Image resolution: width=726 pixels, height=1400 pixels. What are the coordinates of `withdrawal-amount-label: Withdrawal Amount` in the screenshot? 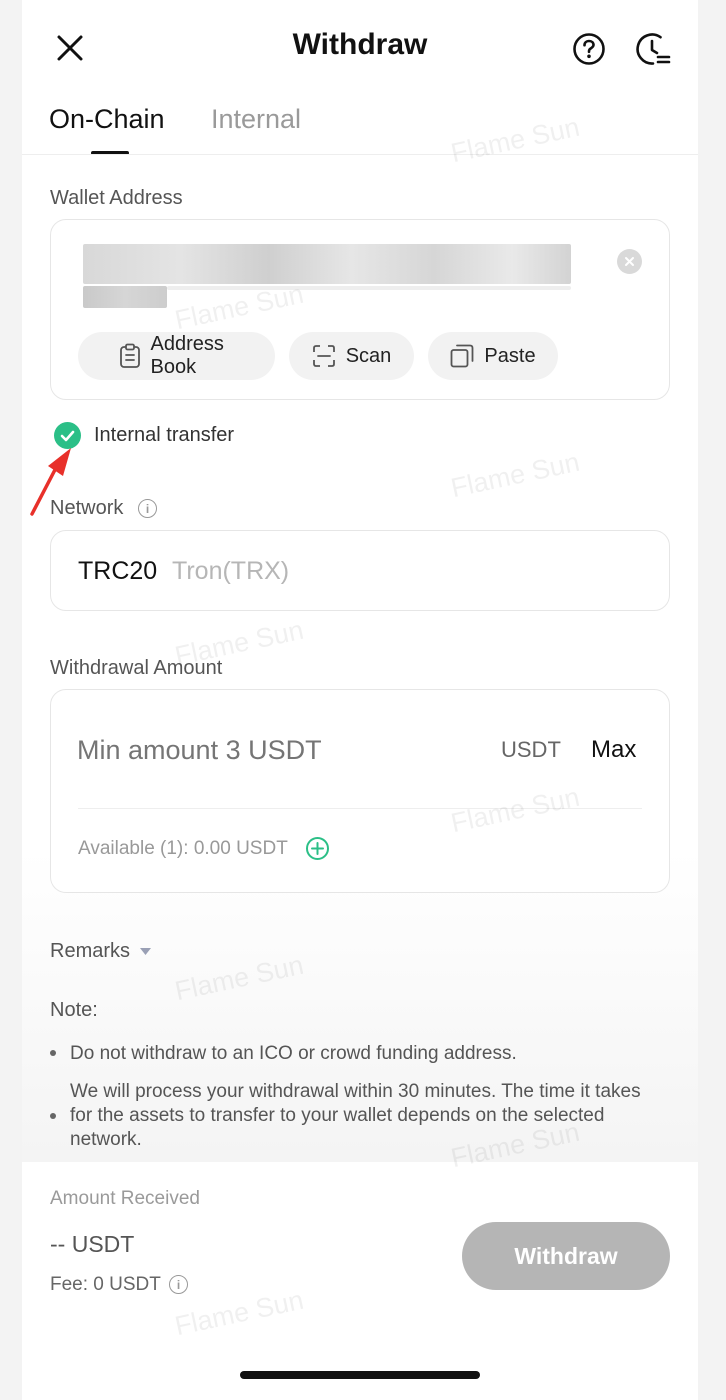 It's located at (136, 668).